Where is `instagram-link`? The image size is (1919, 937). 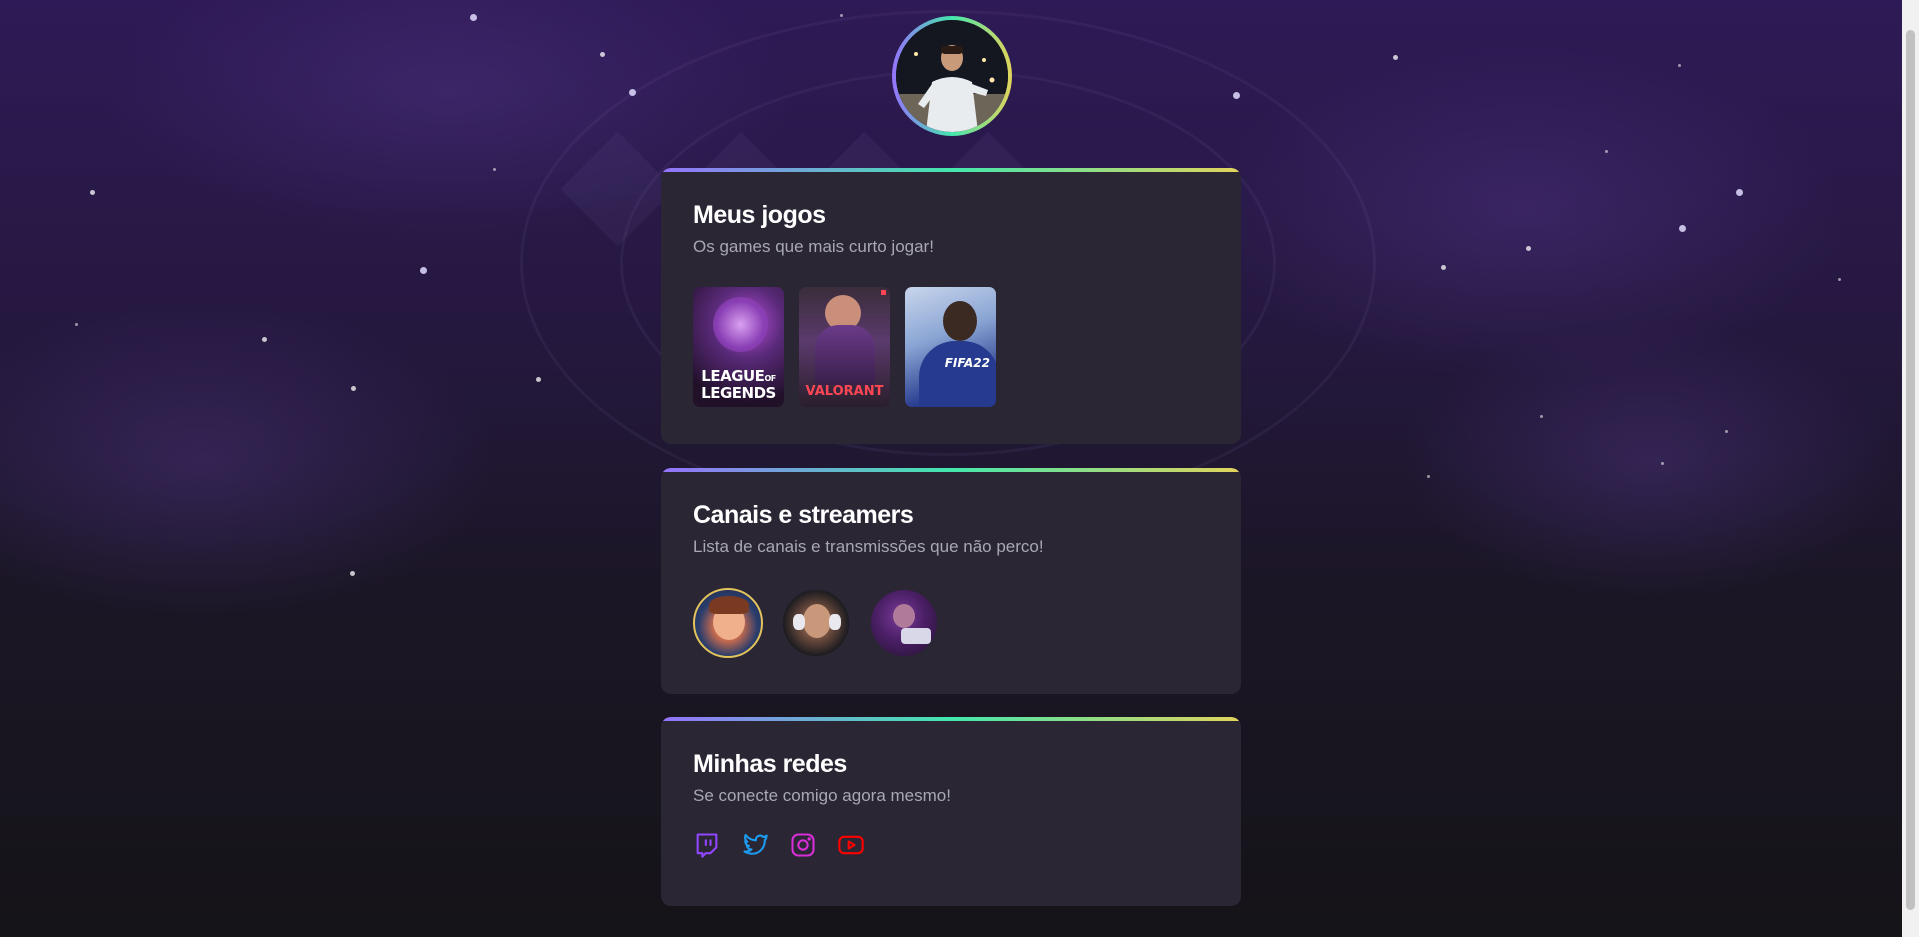
instagram-link is located at coordinates (803, 845).